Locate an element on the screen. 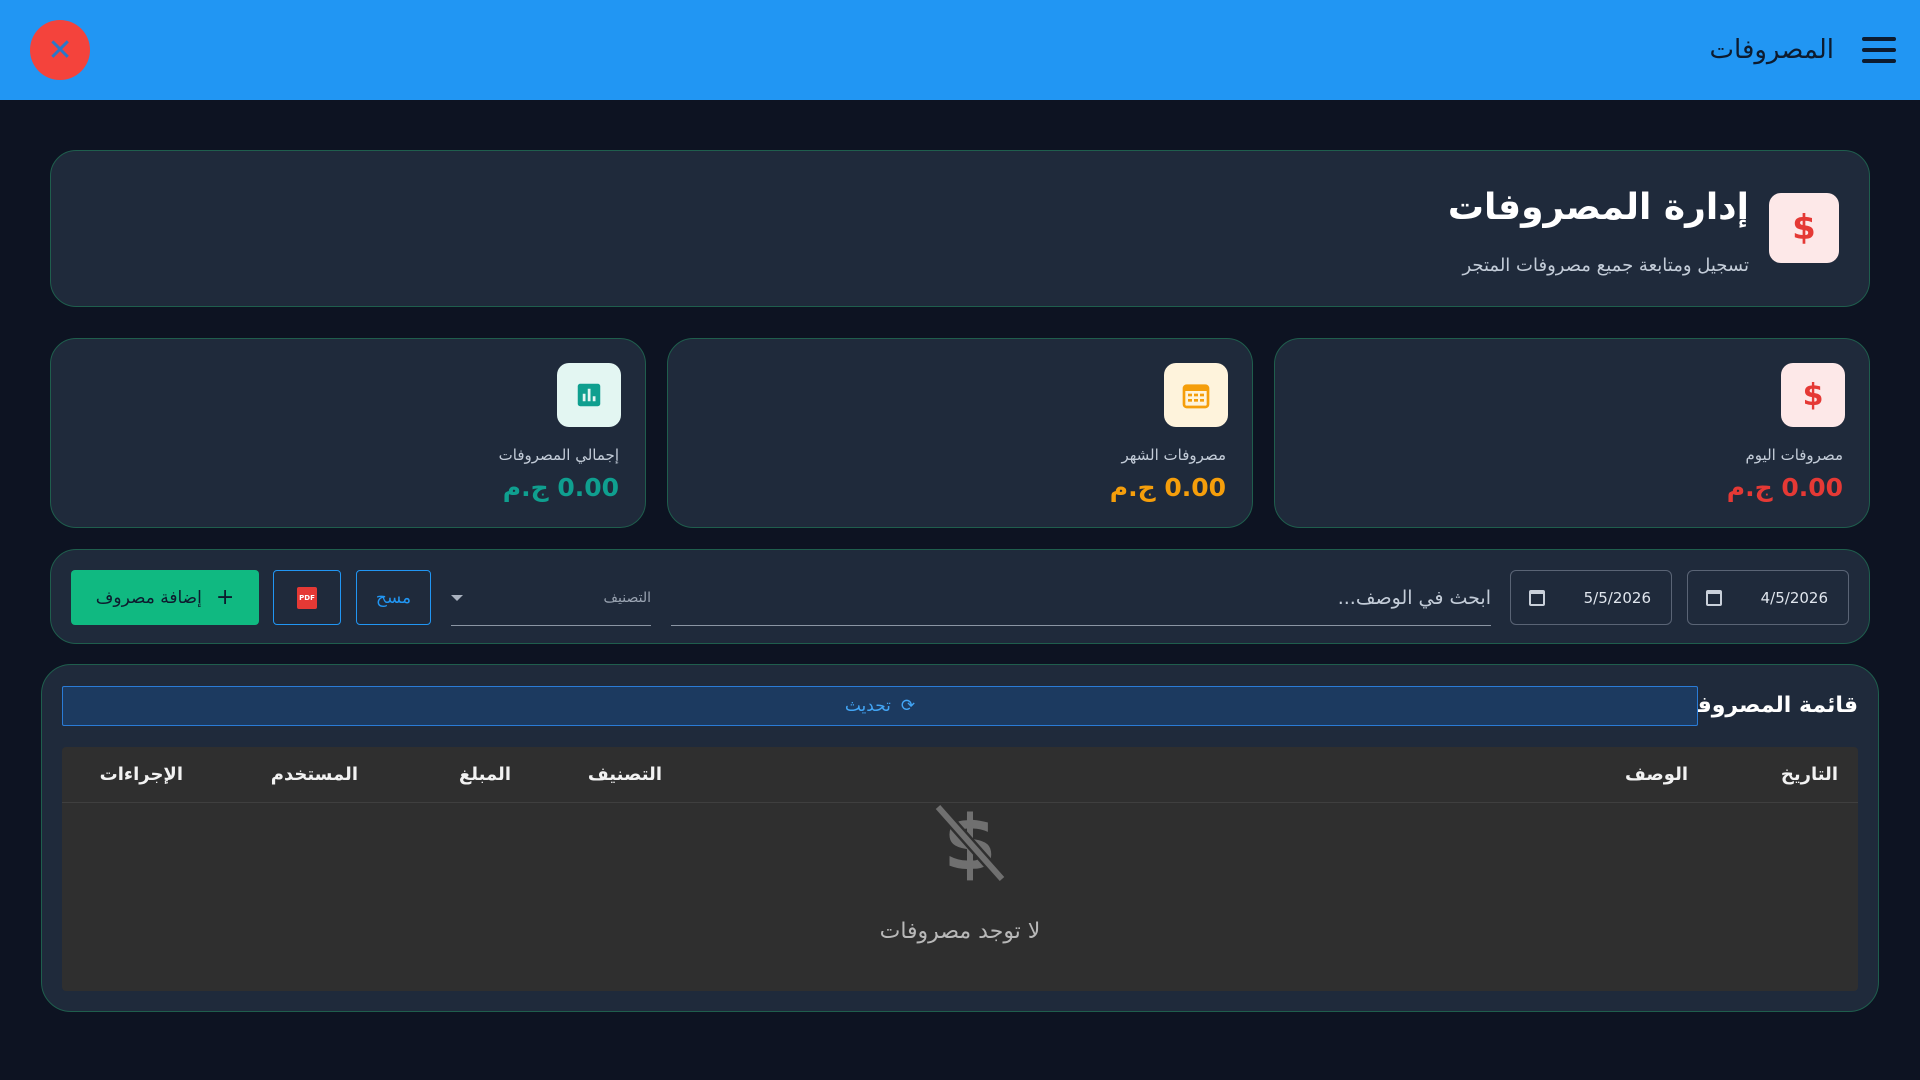 The image size is (1920, 1080). empty-state-text: لا توجد مصروفات is located at coordinates (960, 931).